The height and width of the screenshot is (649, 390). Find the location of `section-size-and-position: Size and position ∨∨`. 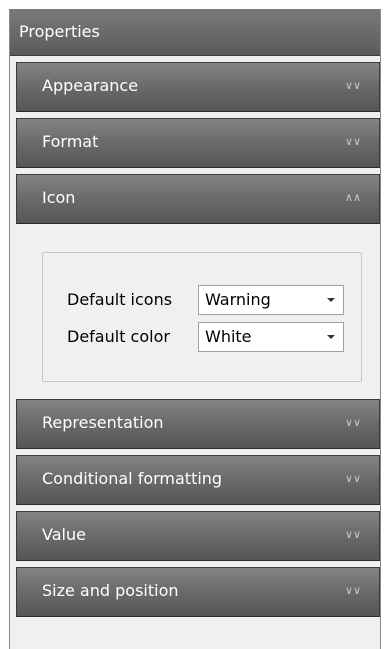

section-size-and-position: Size and position ∨∨ is located at coordinates (198, 592).